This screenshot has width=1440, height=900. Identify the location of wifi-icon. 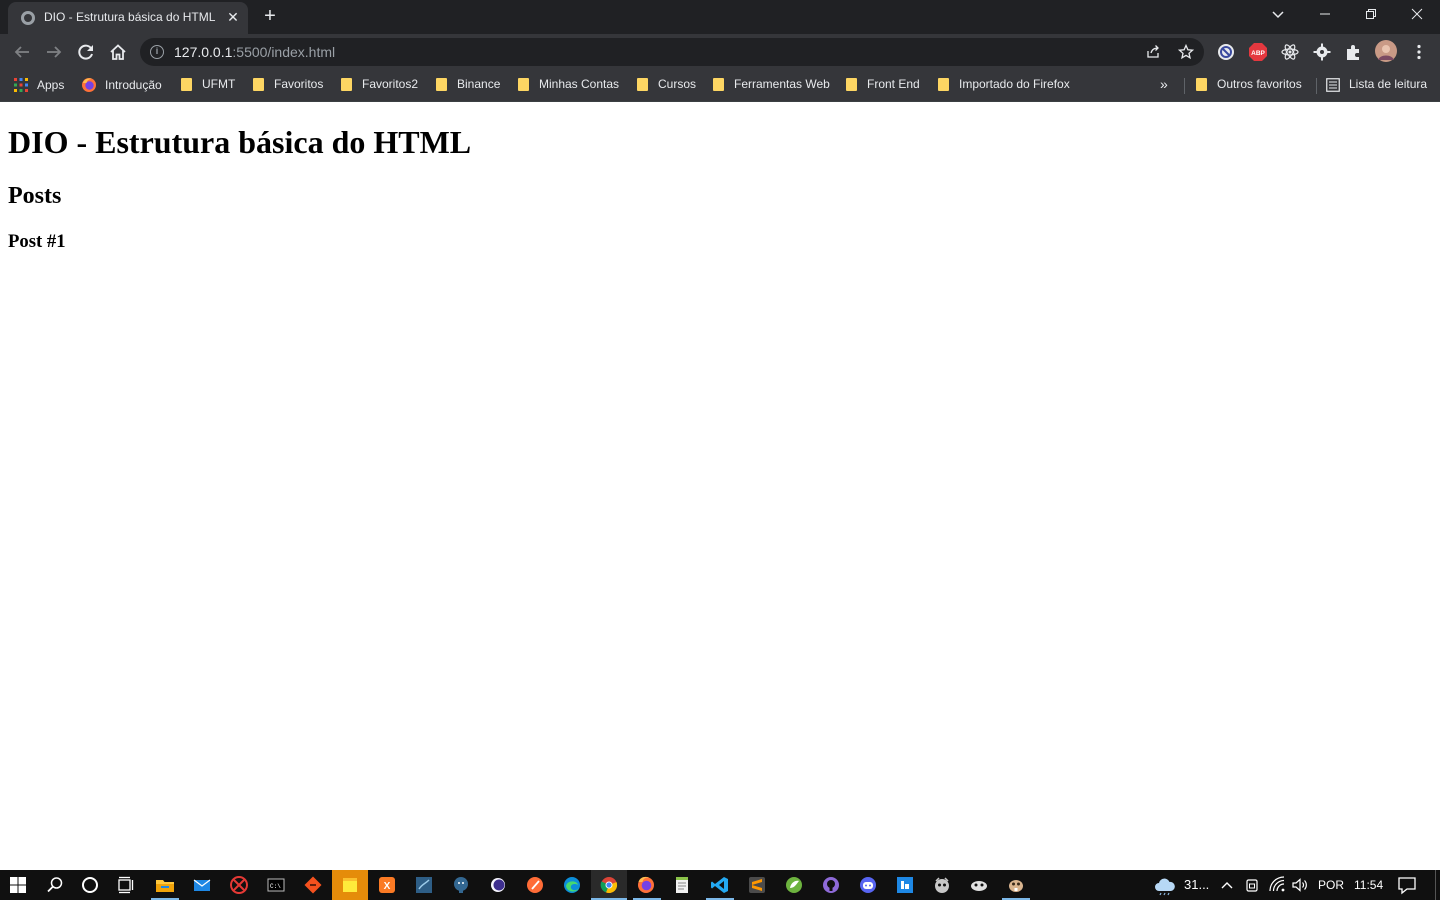
(1277, 885).